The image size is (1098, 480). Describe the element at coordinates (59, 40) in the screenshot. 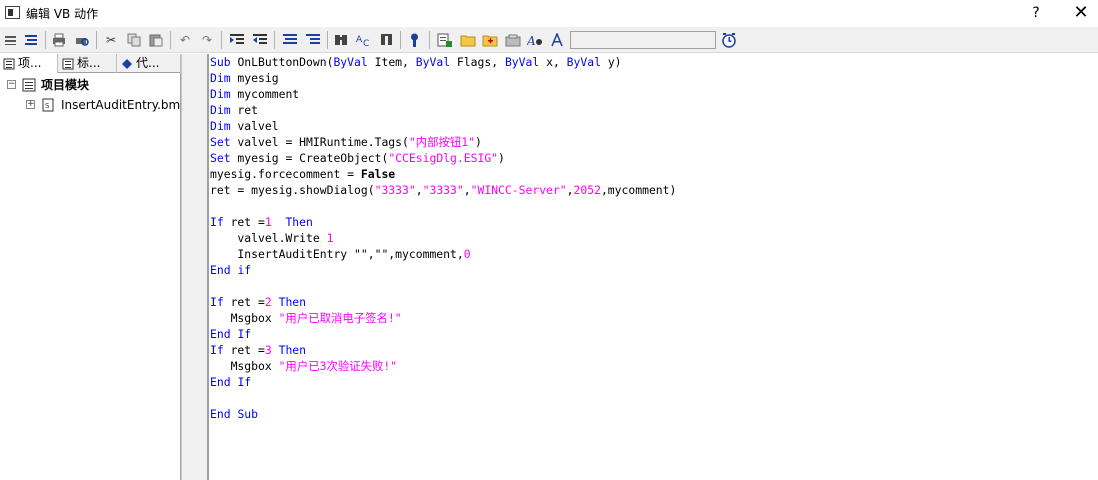

I see `print-icon` at that location.